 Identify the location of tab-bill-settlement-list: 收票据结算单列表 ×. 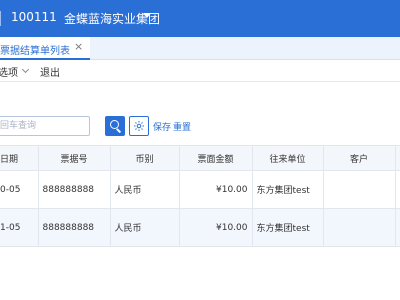
(45, 48).